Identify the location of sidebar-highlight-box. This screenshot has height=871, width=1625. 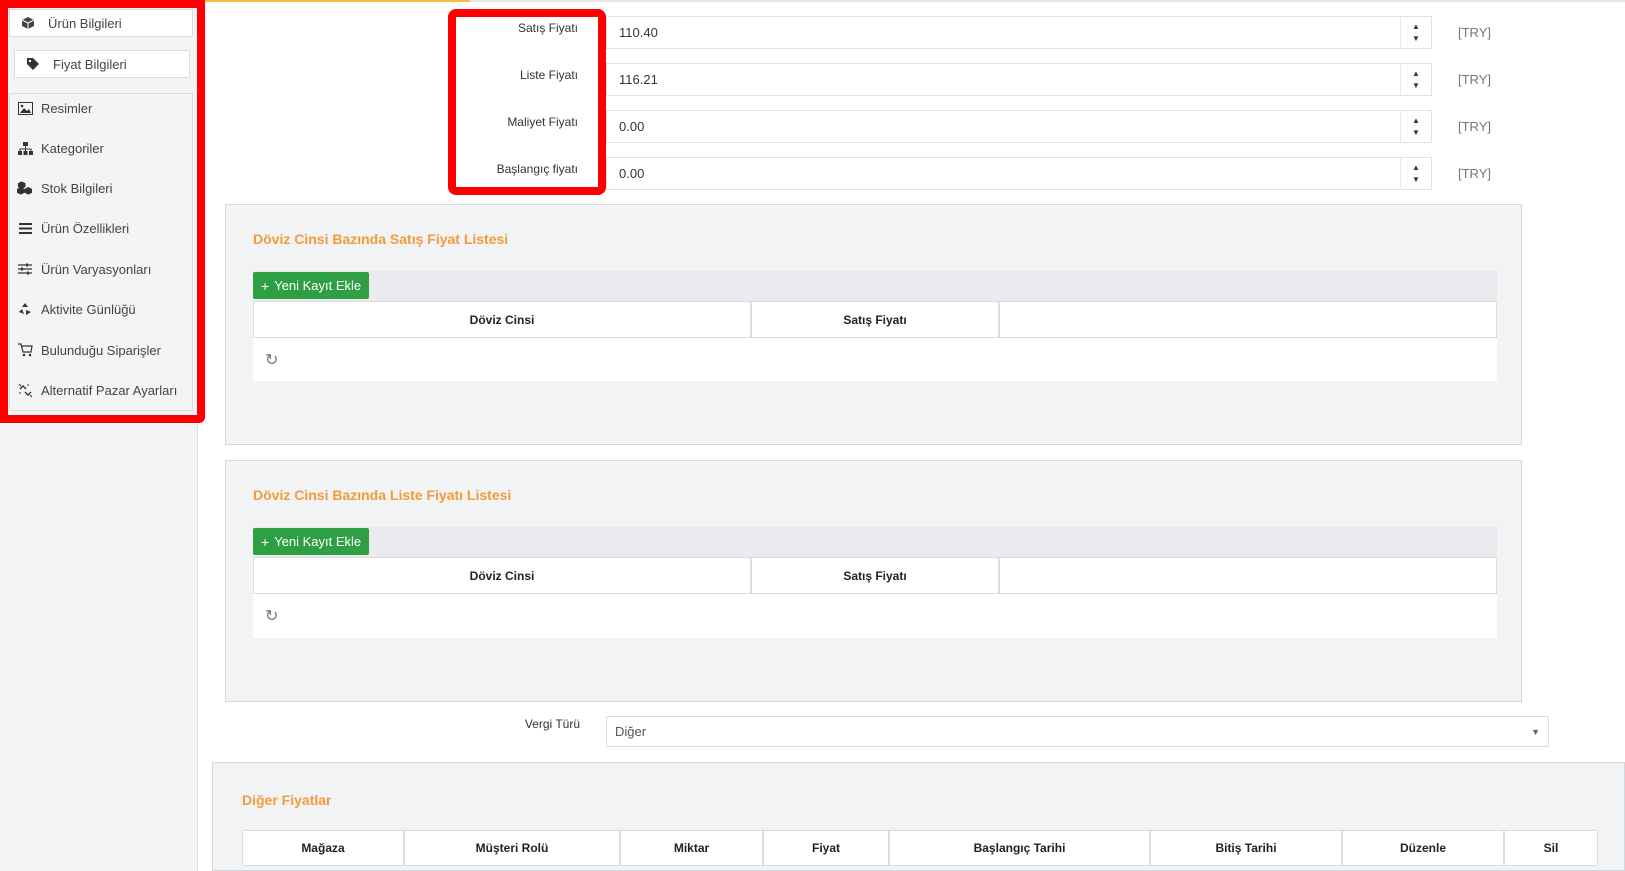
(102, 211).